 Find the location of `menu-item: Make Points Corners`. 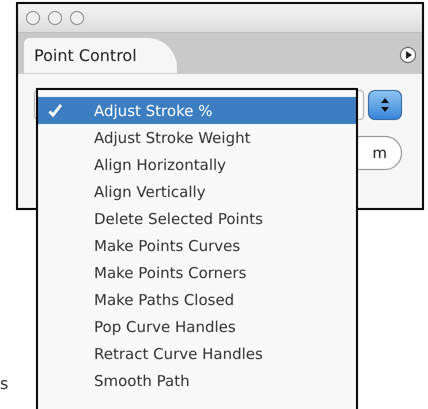

menu-item: Make Points Corners is located at coordinates (197, 272).